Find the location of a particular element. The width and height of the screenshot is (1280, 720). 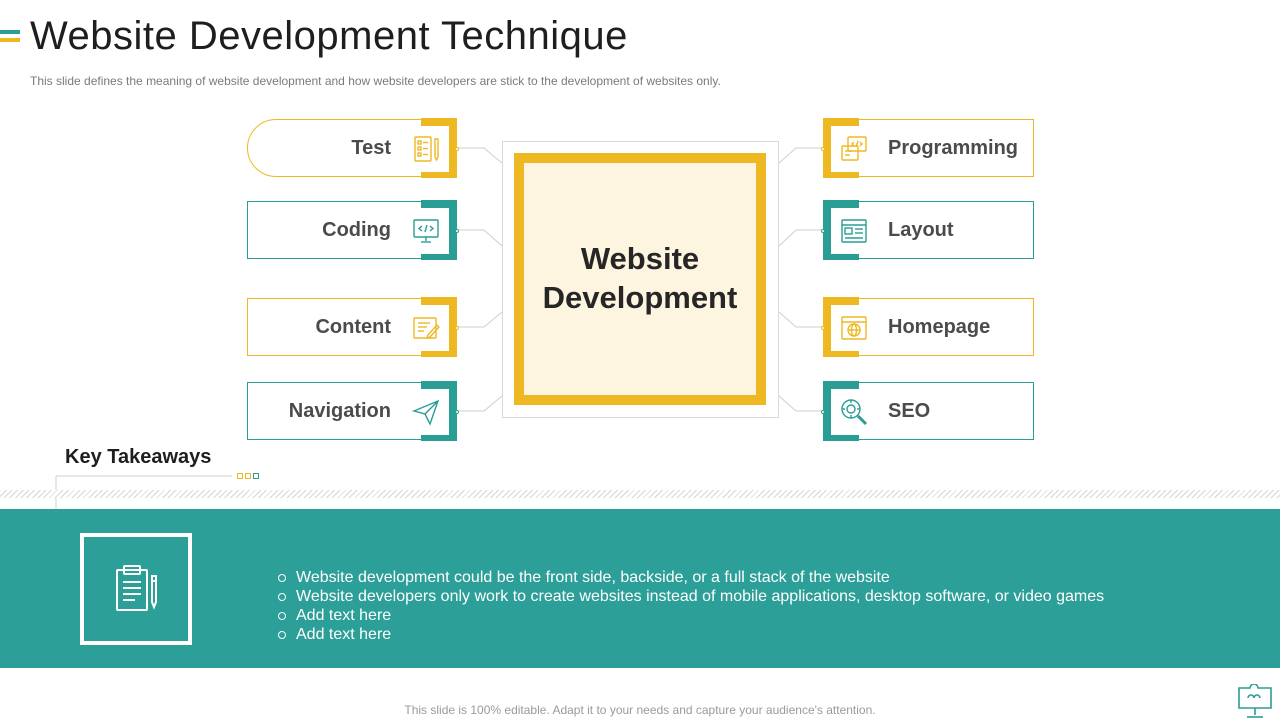

monitor-code-icon is located at coordinates (426, 231).